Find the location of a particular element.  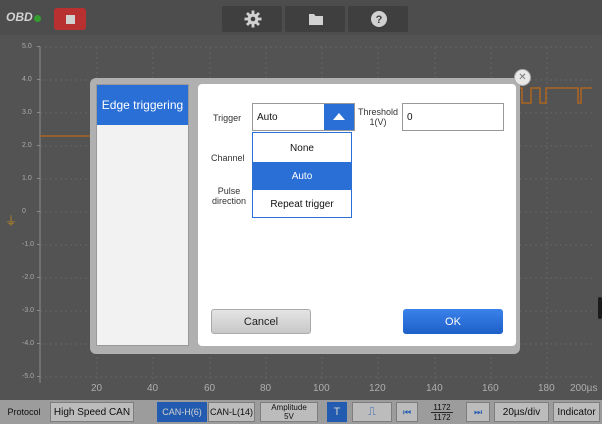

chevron-up-icon is located at coordinates (339, 116).